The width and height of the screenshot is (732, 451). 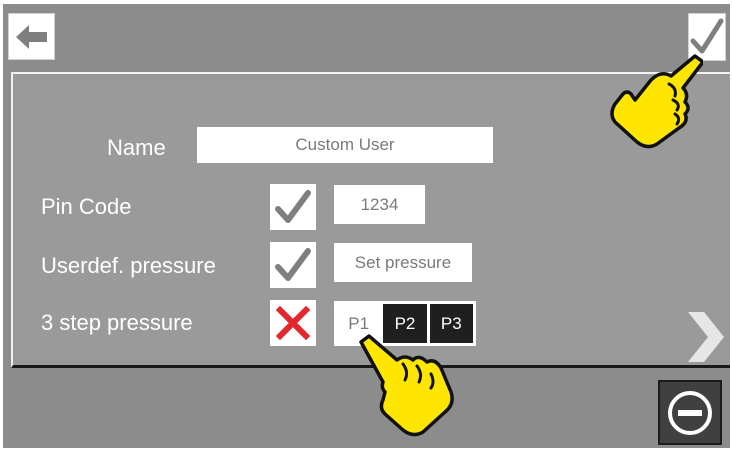 What do you see at coordinates (128, 265) in the screenshot?
I see `userdef-pressure-label: Userdef. pressure` at bounding box center [128, 265].